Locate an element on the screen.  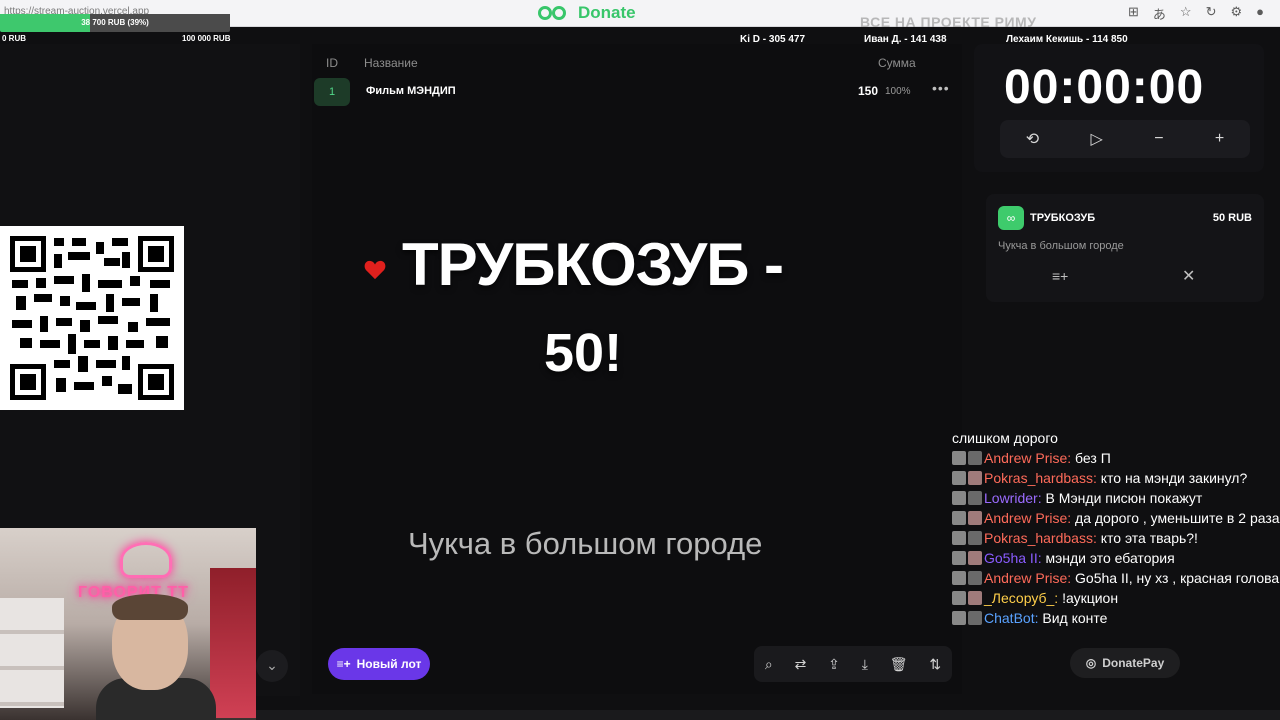
chevron-down-icon: ⌄ is located at coordinates (272, 666).